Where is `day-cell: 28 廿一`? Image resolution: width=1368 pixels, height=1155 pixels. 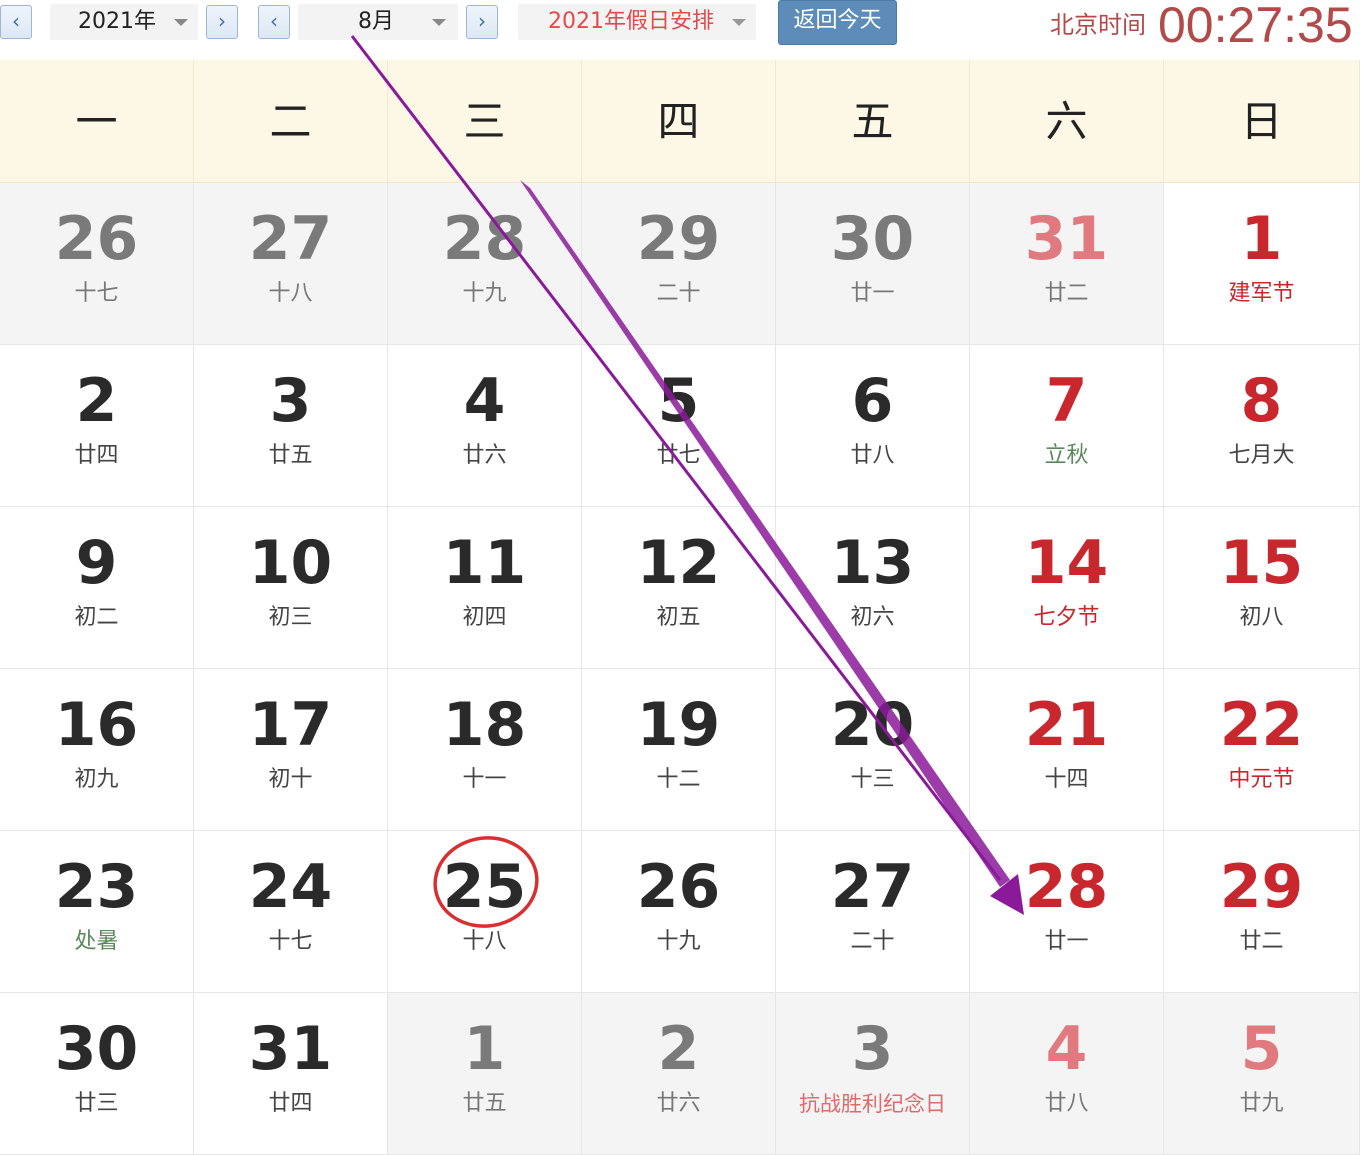
day-cell: 28 廿一 is located at coordinates (1067, 912).